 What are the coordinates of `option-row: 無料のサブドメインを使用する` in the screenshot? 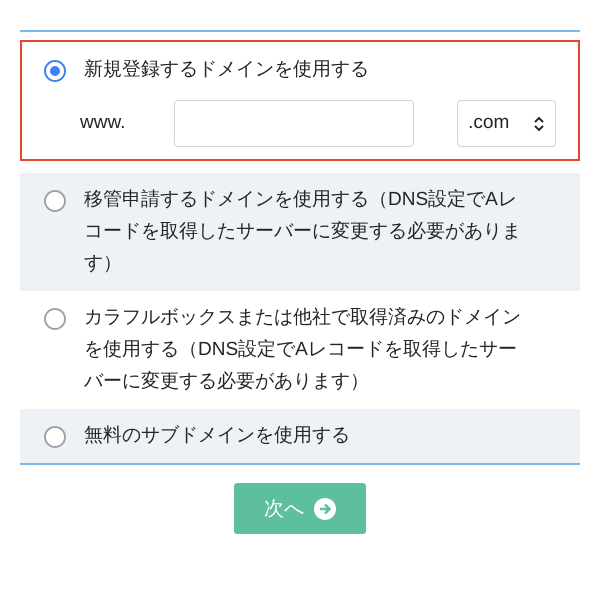 It's located at (300, 436).